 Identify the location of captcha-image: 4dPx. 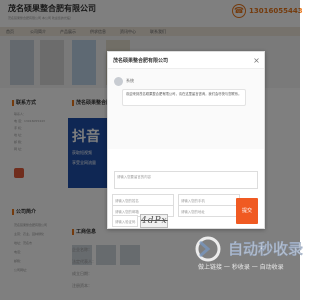
(154, 221).